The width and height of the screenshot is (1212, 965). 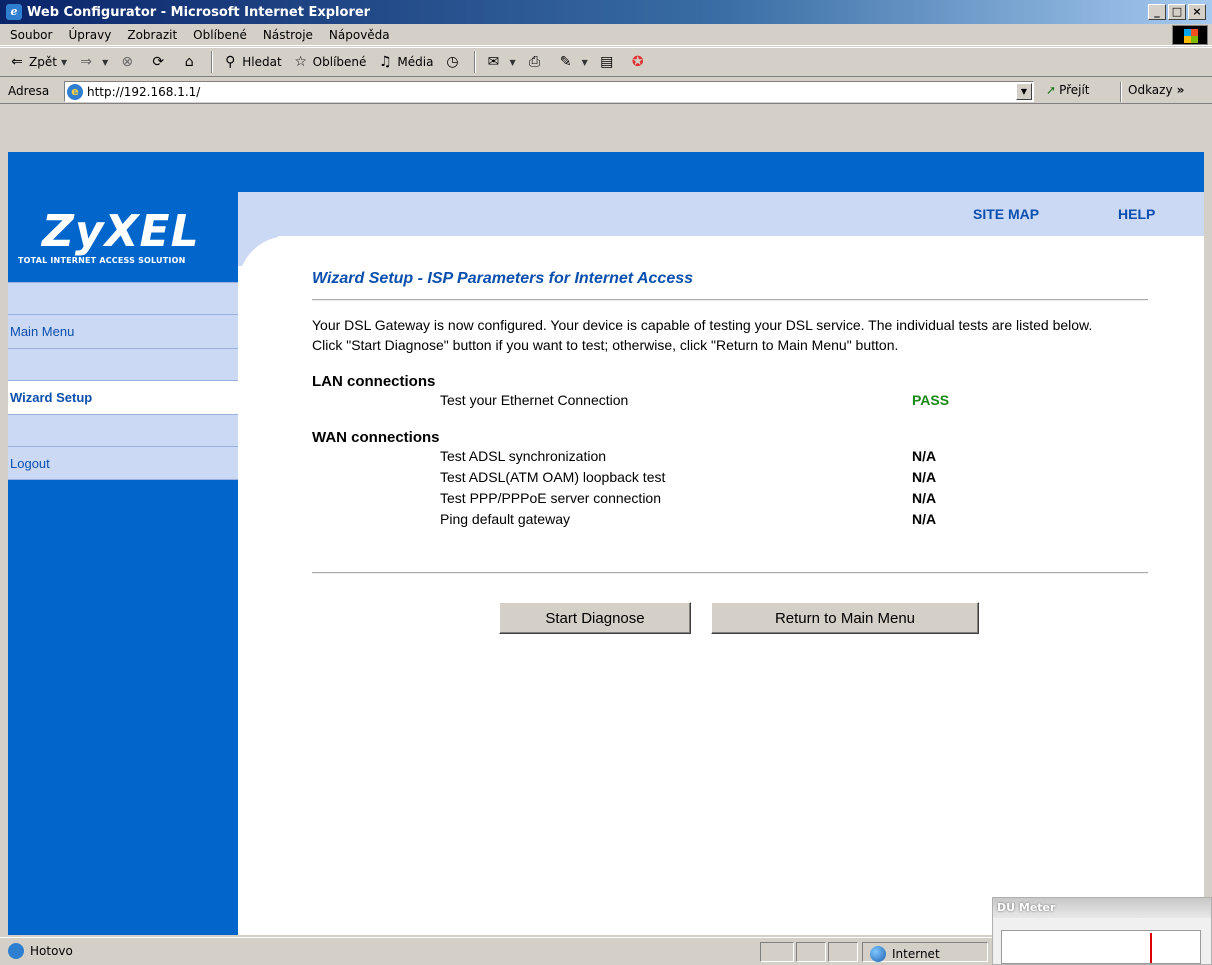 What do you see at coordinates (1151, 948) in the screenshot?
I see `traffic-spike` at bounding box center [1151, 948].